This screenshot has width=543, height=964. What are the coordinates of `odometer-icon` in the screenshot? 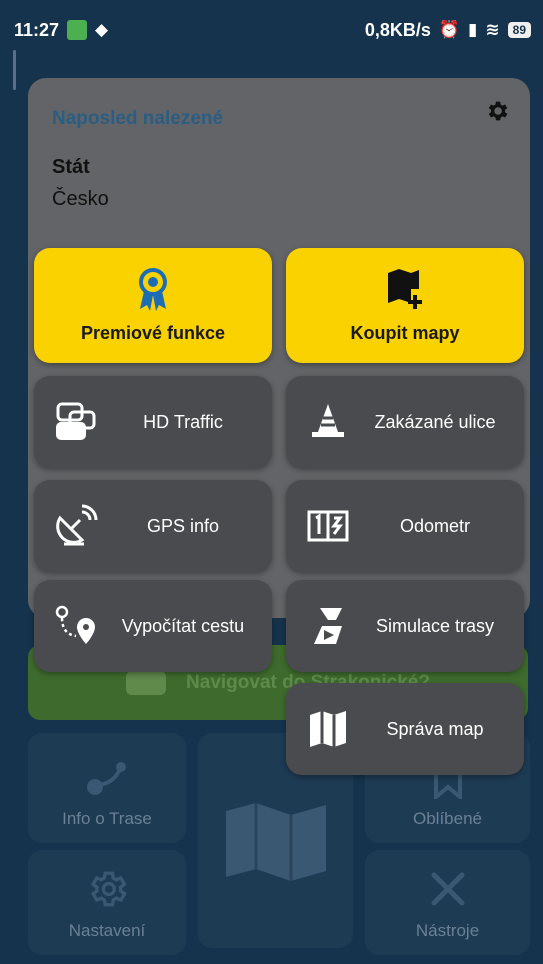 It's located at (328, 526).